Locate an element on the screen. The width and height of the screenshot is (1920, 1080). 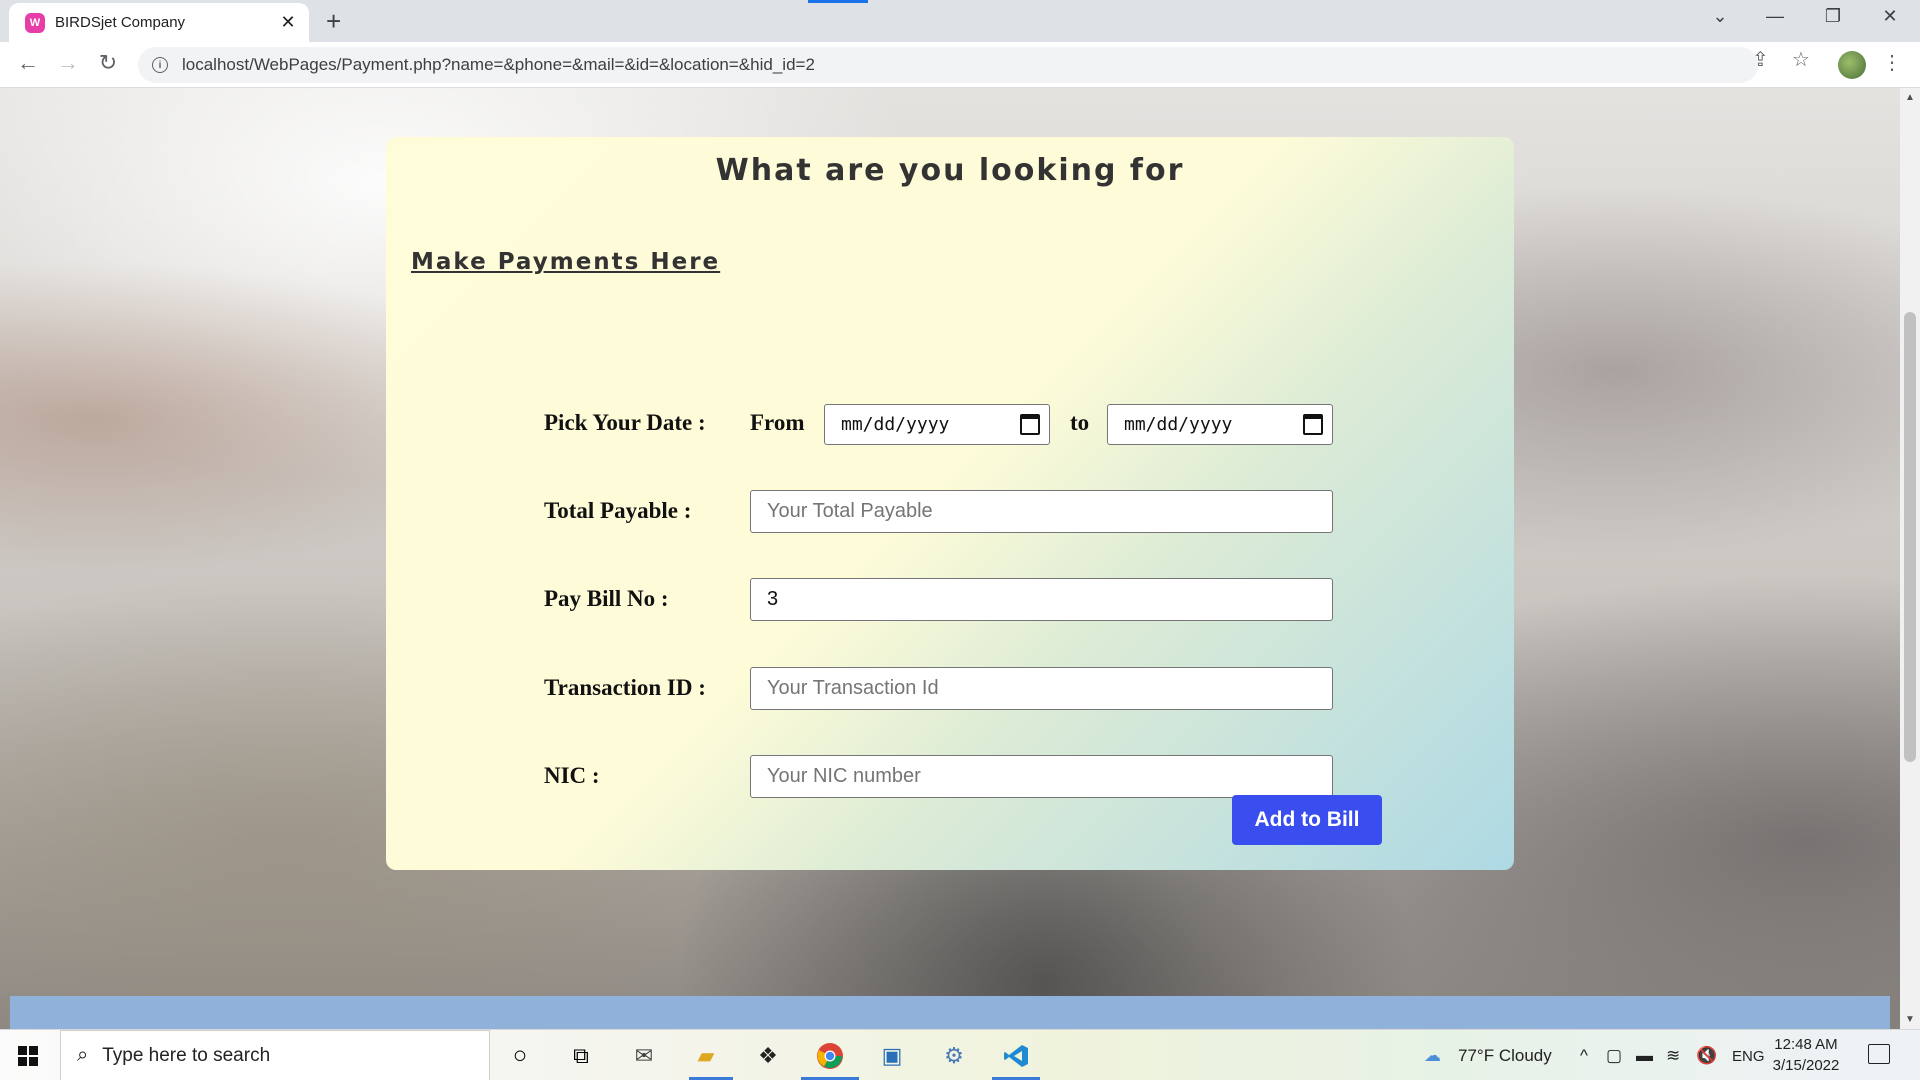
date-from-placeholder: mm/dd/yyyy is located at coordinates (895, 424).